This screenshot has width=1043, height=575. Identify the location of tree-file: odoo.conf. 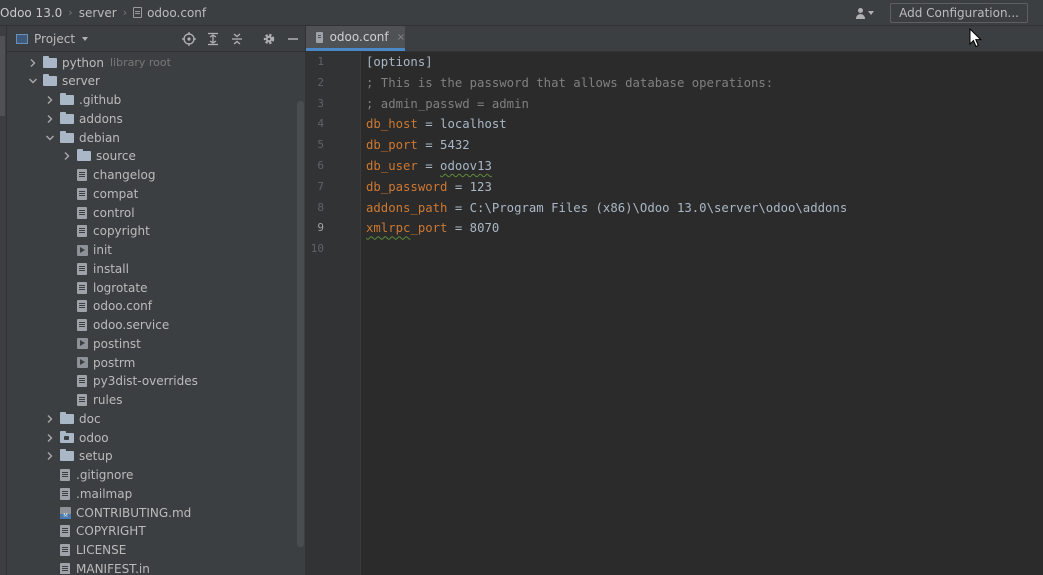
(156, 306).